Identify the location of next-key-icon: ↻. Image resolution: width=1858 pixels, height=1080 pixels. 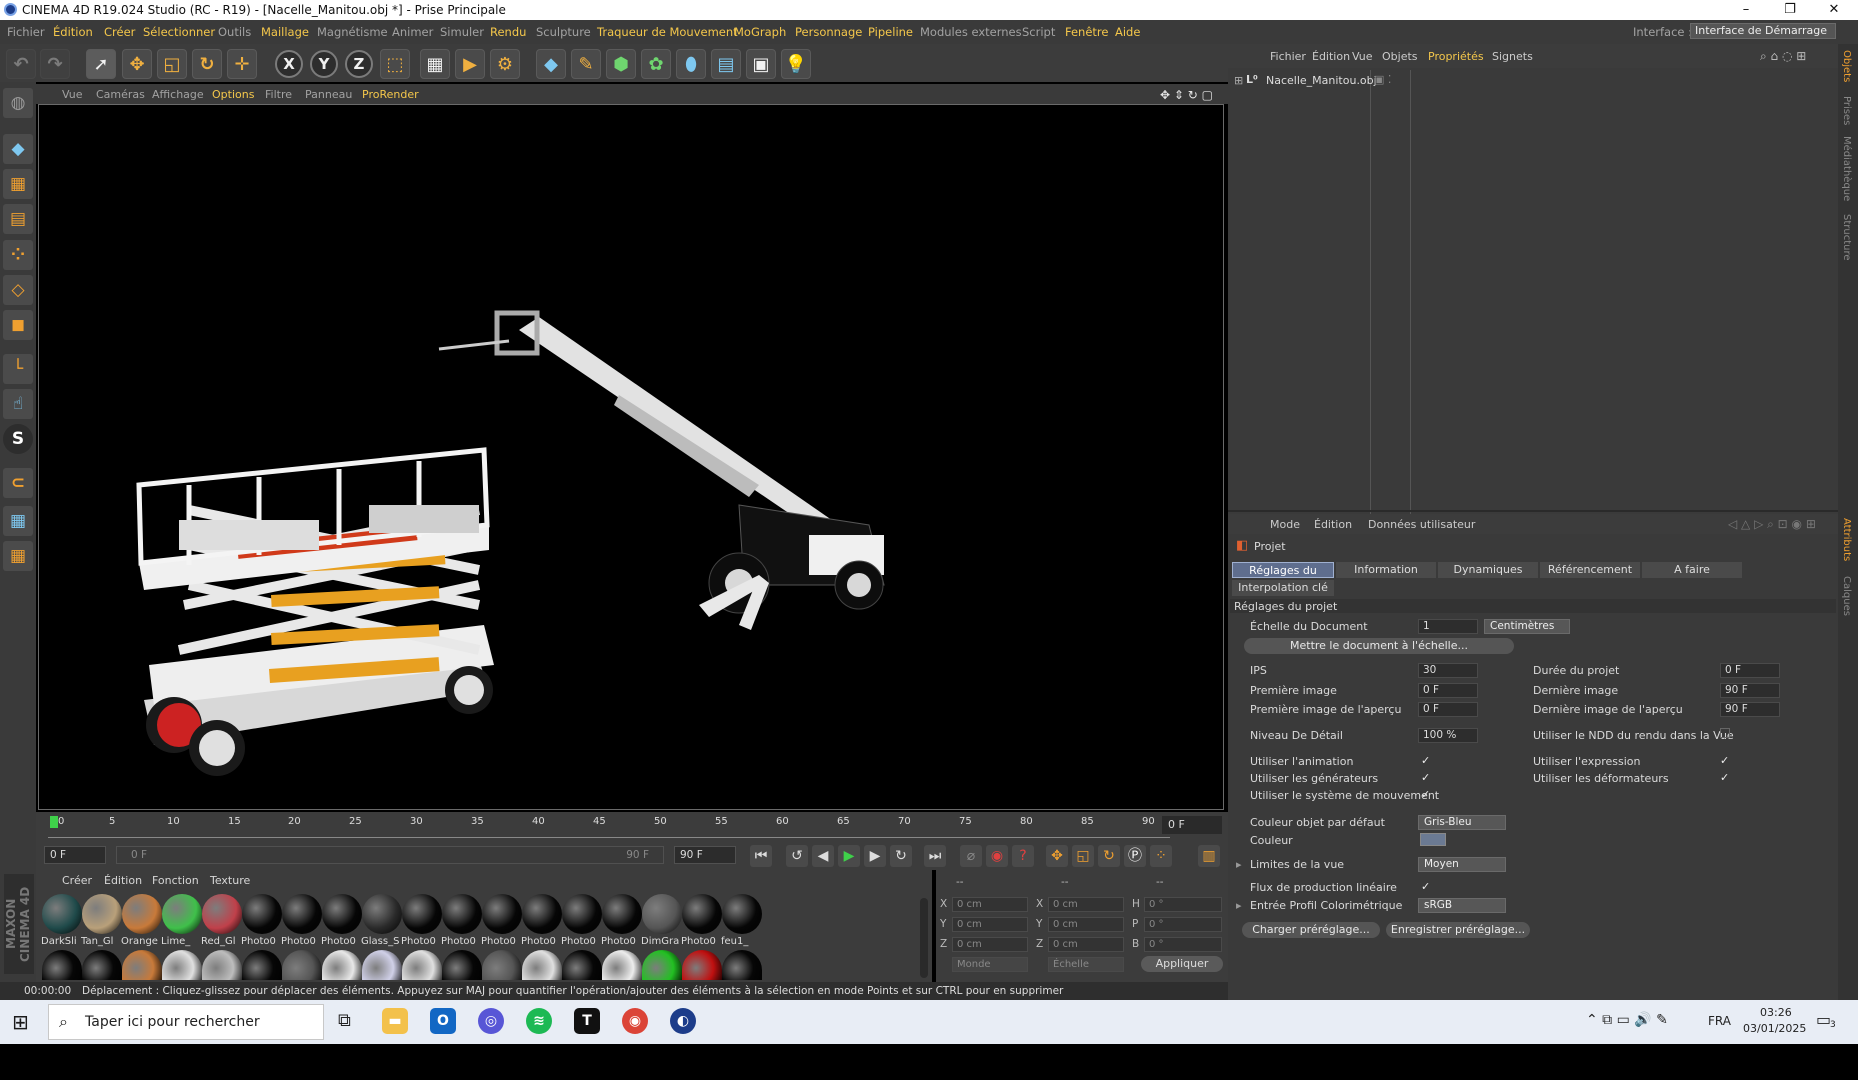
(901, 856).